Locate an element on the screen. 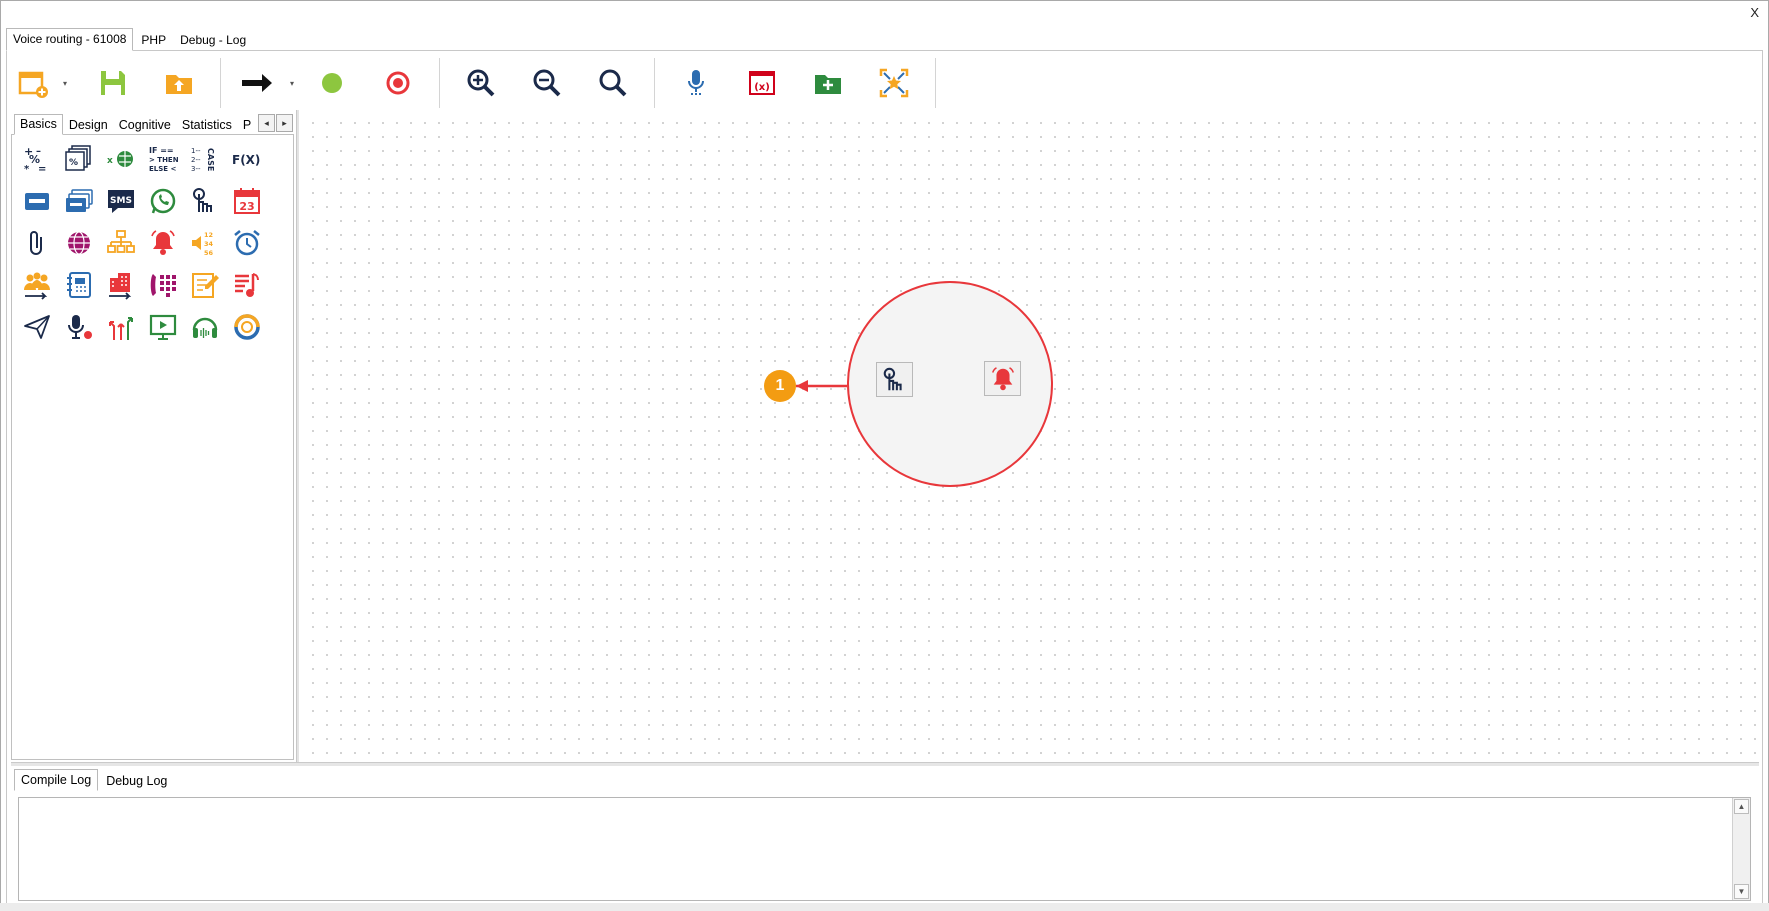 The width and height of the screenshot is (1769, 911). palette-item-touch-tone is located at coordinates (205, 201).